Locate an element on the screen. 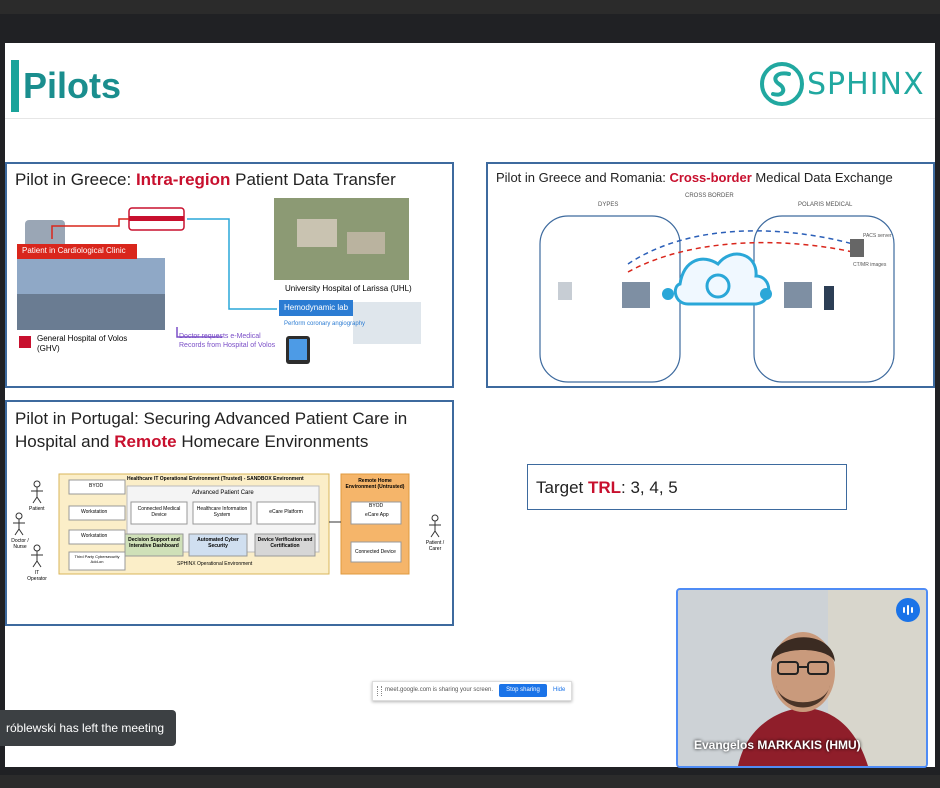 The height and width of the screenshot is (788, 940). uhl-aerial-photo is located at coordinates (341, 239).